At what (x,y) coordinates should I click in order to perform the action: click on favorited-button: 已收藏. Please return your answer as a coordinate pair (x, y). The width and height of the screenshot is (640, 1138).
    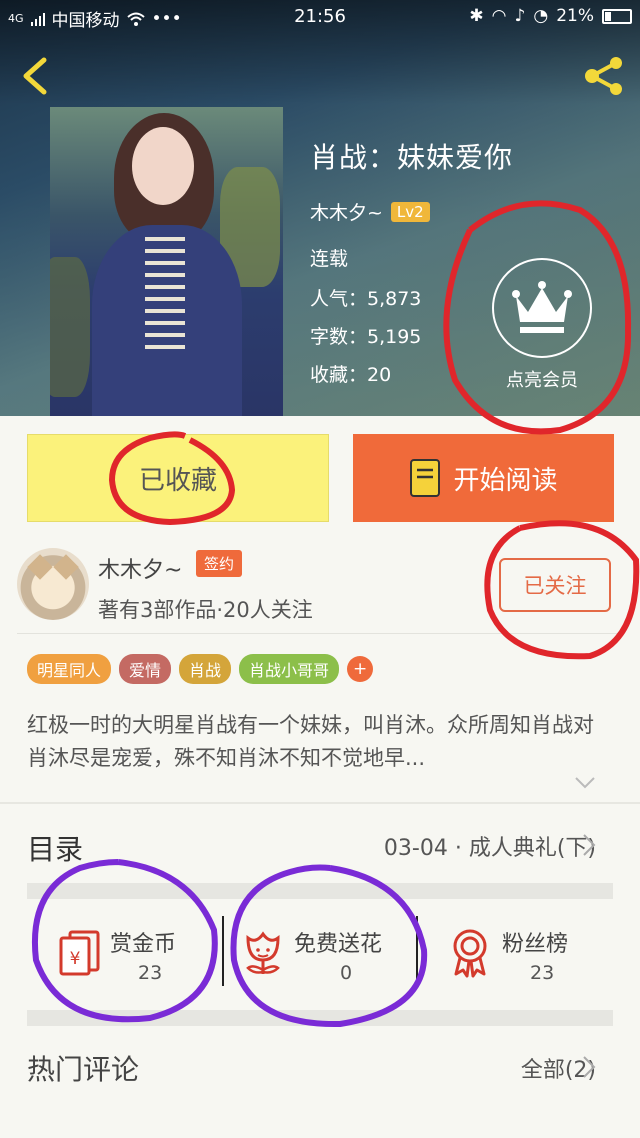
    Looking at the image, I should click on (178, 478).